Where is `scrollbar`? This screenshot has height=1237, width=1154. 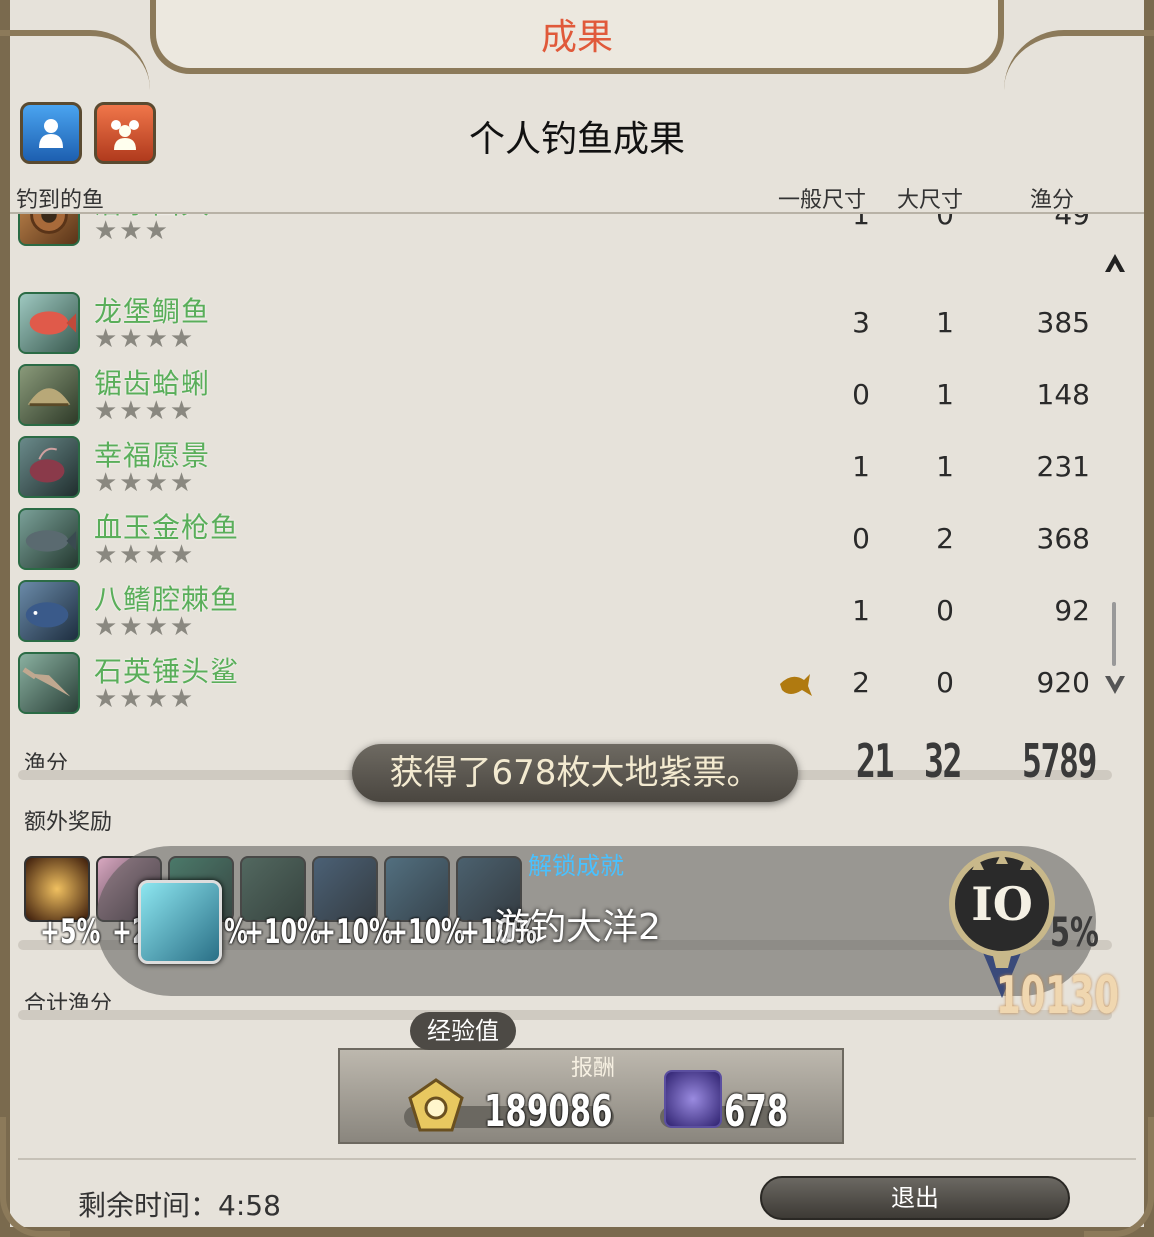
scrollbar is located at coordinates (1114, 634).